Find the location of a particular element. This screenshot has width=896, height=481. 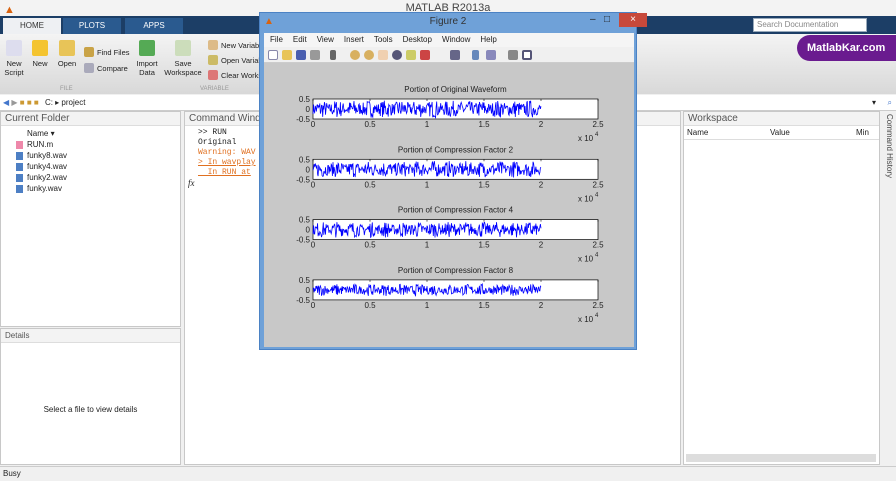

file-item: funky8.wav is located at coordinates (90, 155).